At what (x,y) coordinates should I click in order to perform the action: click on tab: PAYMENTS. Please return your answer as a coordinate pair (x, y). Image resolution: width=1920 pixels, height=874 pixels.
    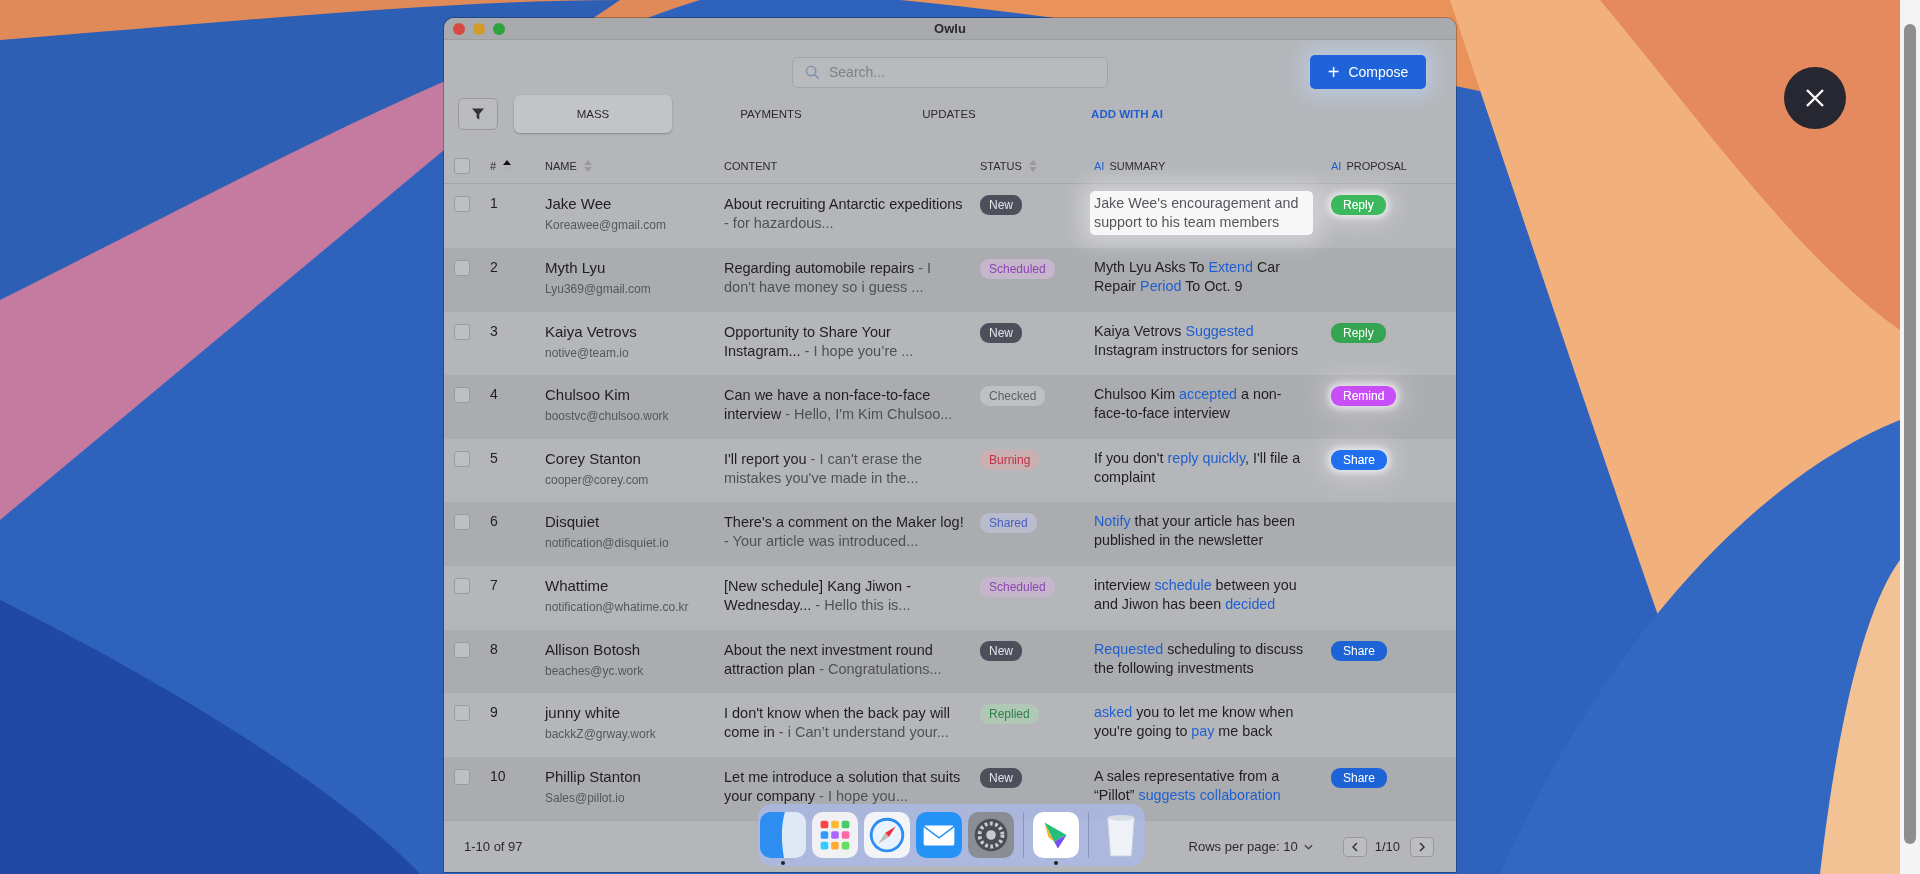
    Looking at the image, I should click on (771, 114).